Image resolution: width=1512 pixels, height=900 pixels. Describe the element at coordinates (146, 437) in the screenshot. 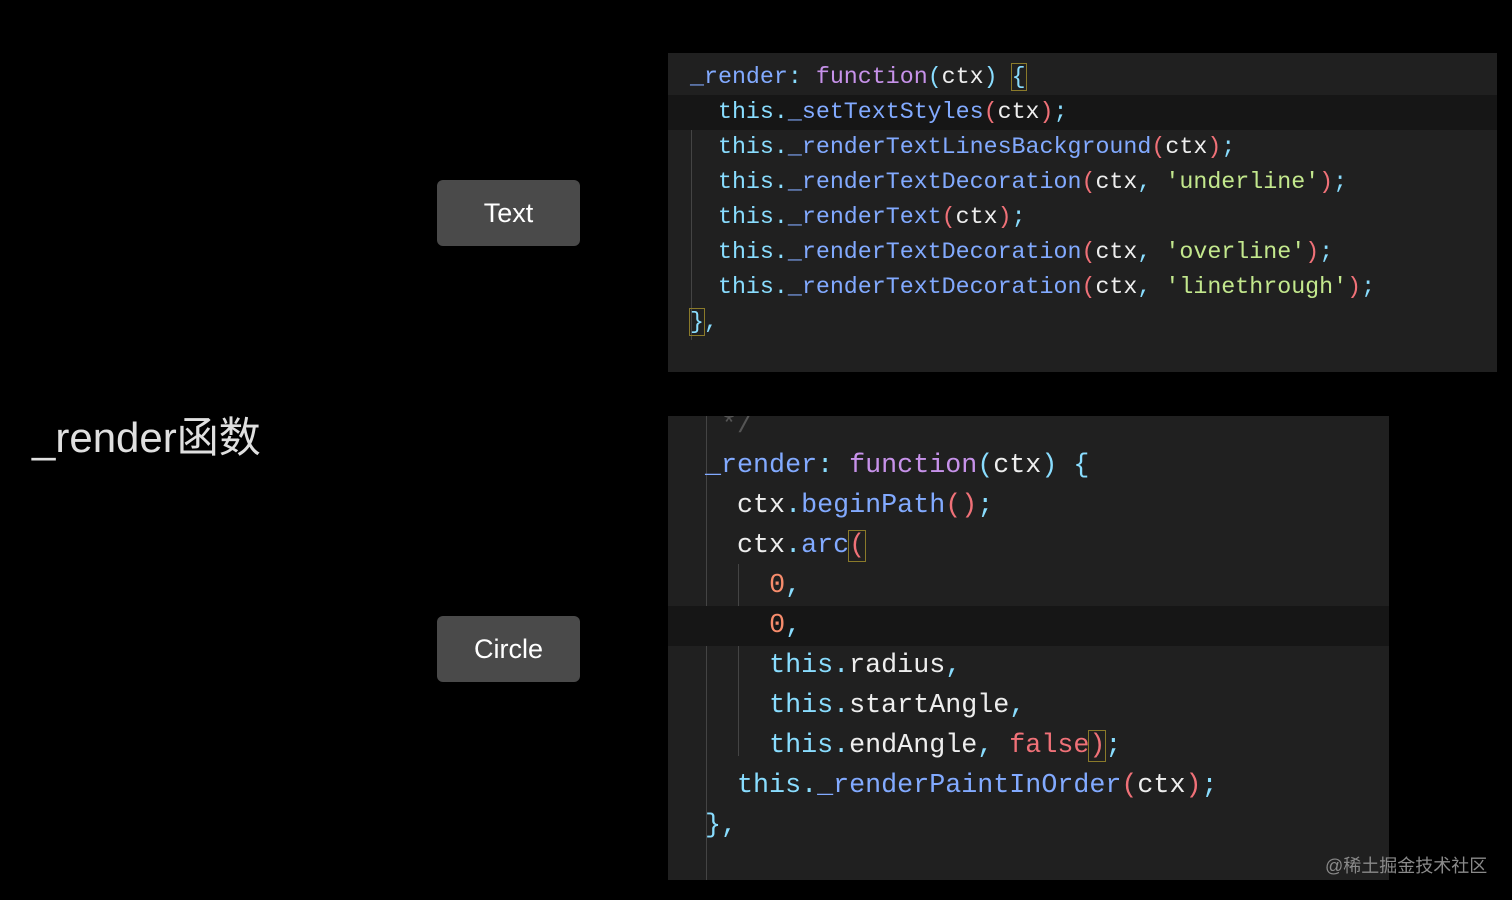

I see `slide-title: _render函数` at that location.